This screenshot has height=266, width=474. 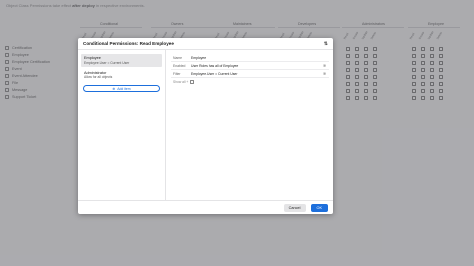 I want to click on show-all-label: Show all +, so click(x=181, y=82).